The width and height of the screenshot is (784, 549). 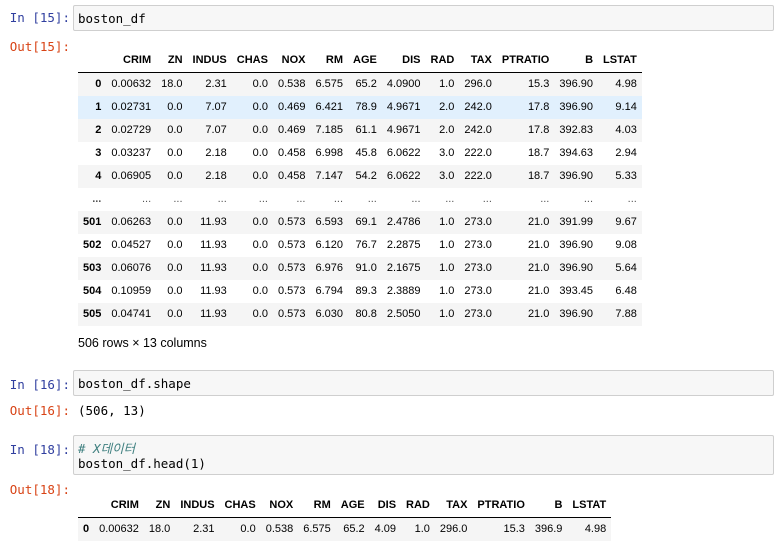 I want to click on table-cell: 0.00632, so click(x=131, y=84).